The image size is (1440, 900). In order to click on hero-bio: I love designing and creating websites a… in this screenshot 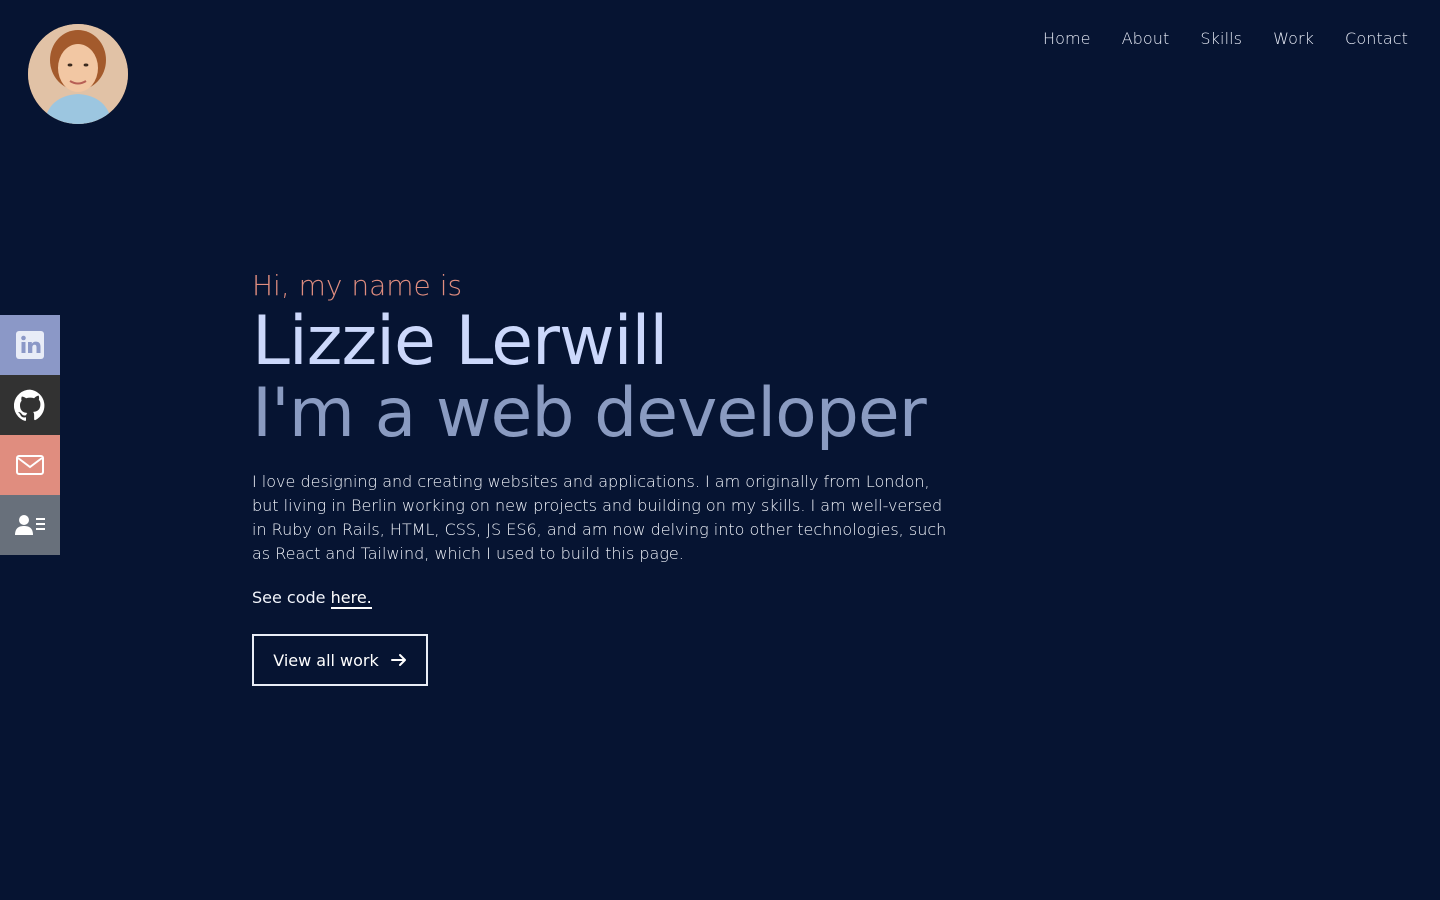, I will do `click(599, 517)`.